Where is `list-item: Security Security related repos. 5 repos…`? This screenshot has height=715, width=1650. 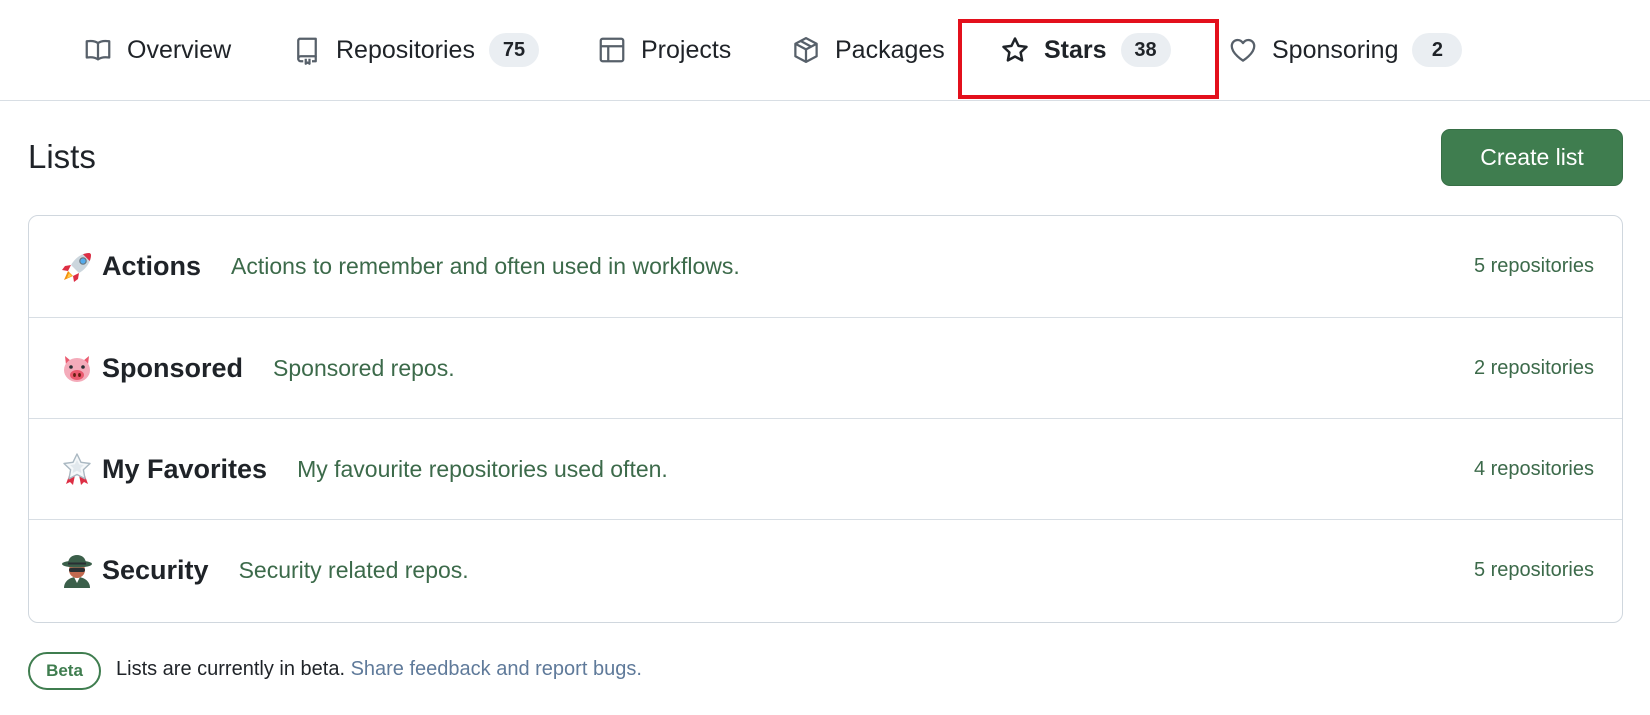
list-item: Security Security related repos. 5 repos… is located at coordinates (825, 569).